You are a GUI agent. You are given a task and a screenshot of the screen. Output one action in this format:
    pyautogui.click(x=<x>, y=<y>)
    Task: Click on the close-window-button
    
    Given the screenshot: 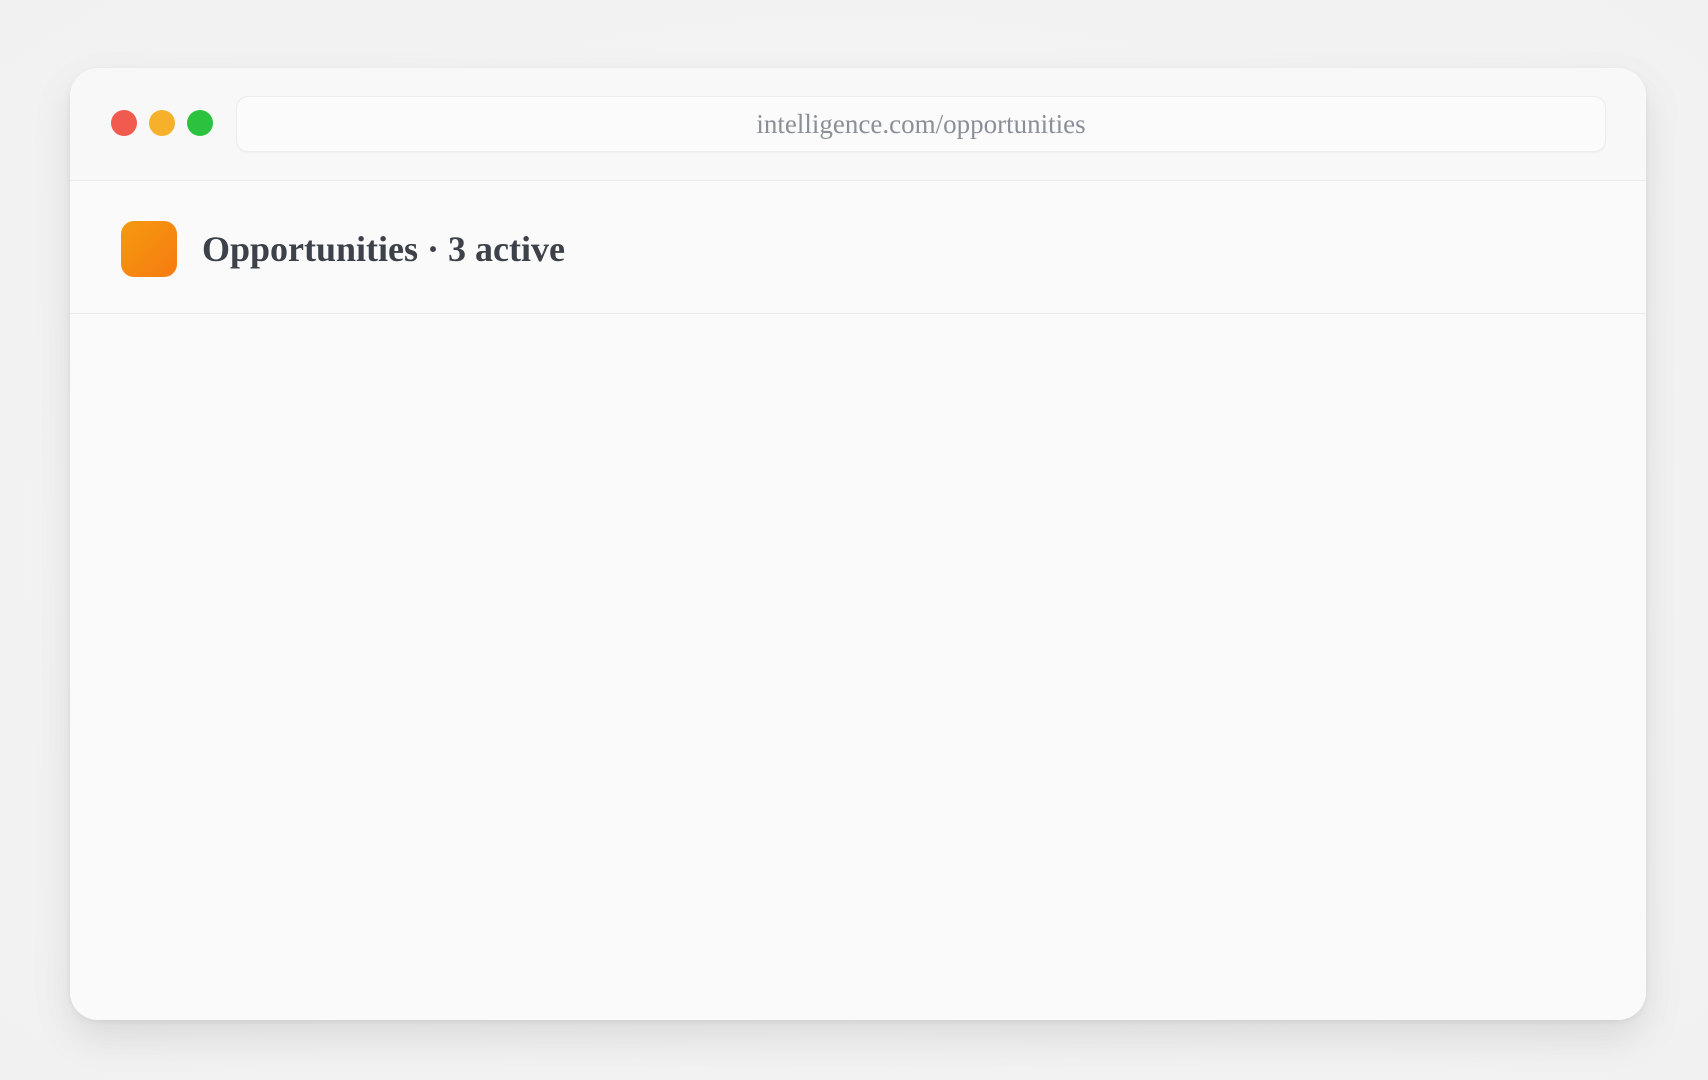 What is the action you would take?
    pyautogui.click(x=124, y=123)
    